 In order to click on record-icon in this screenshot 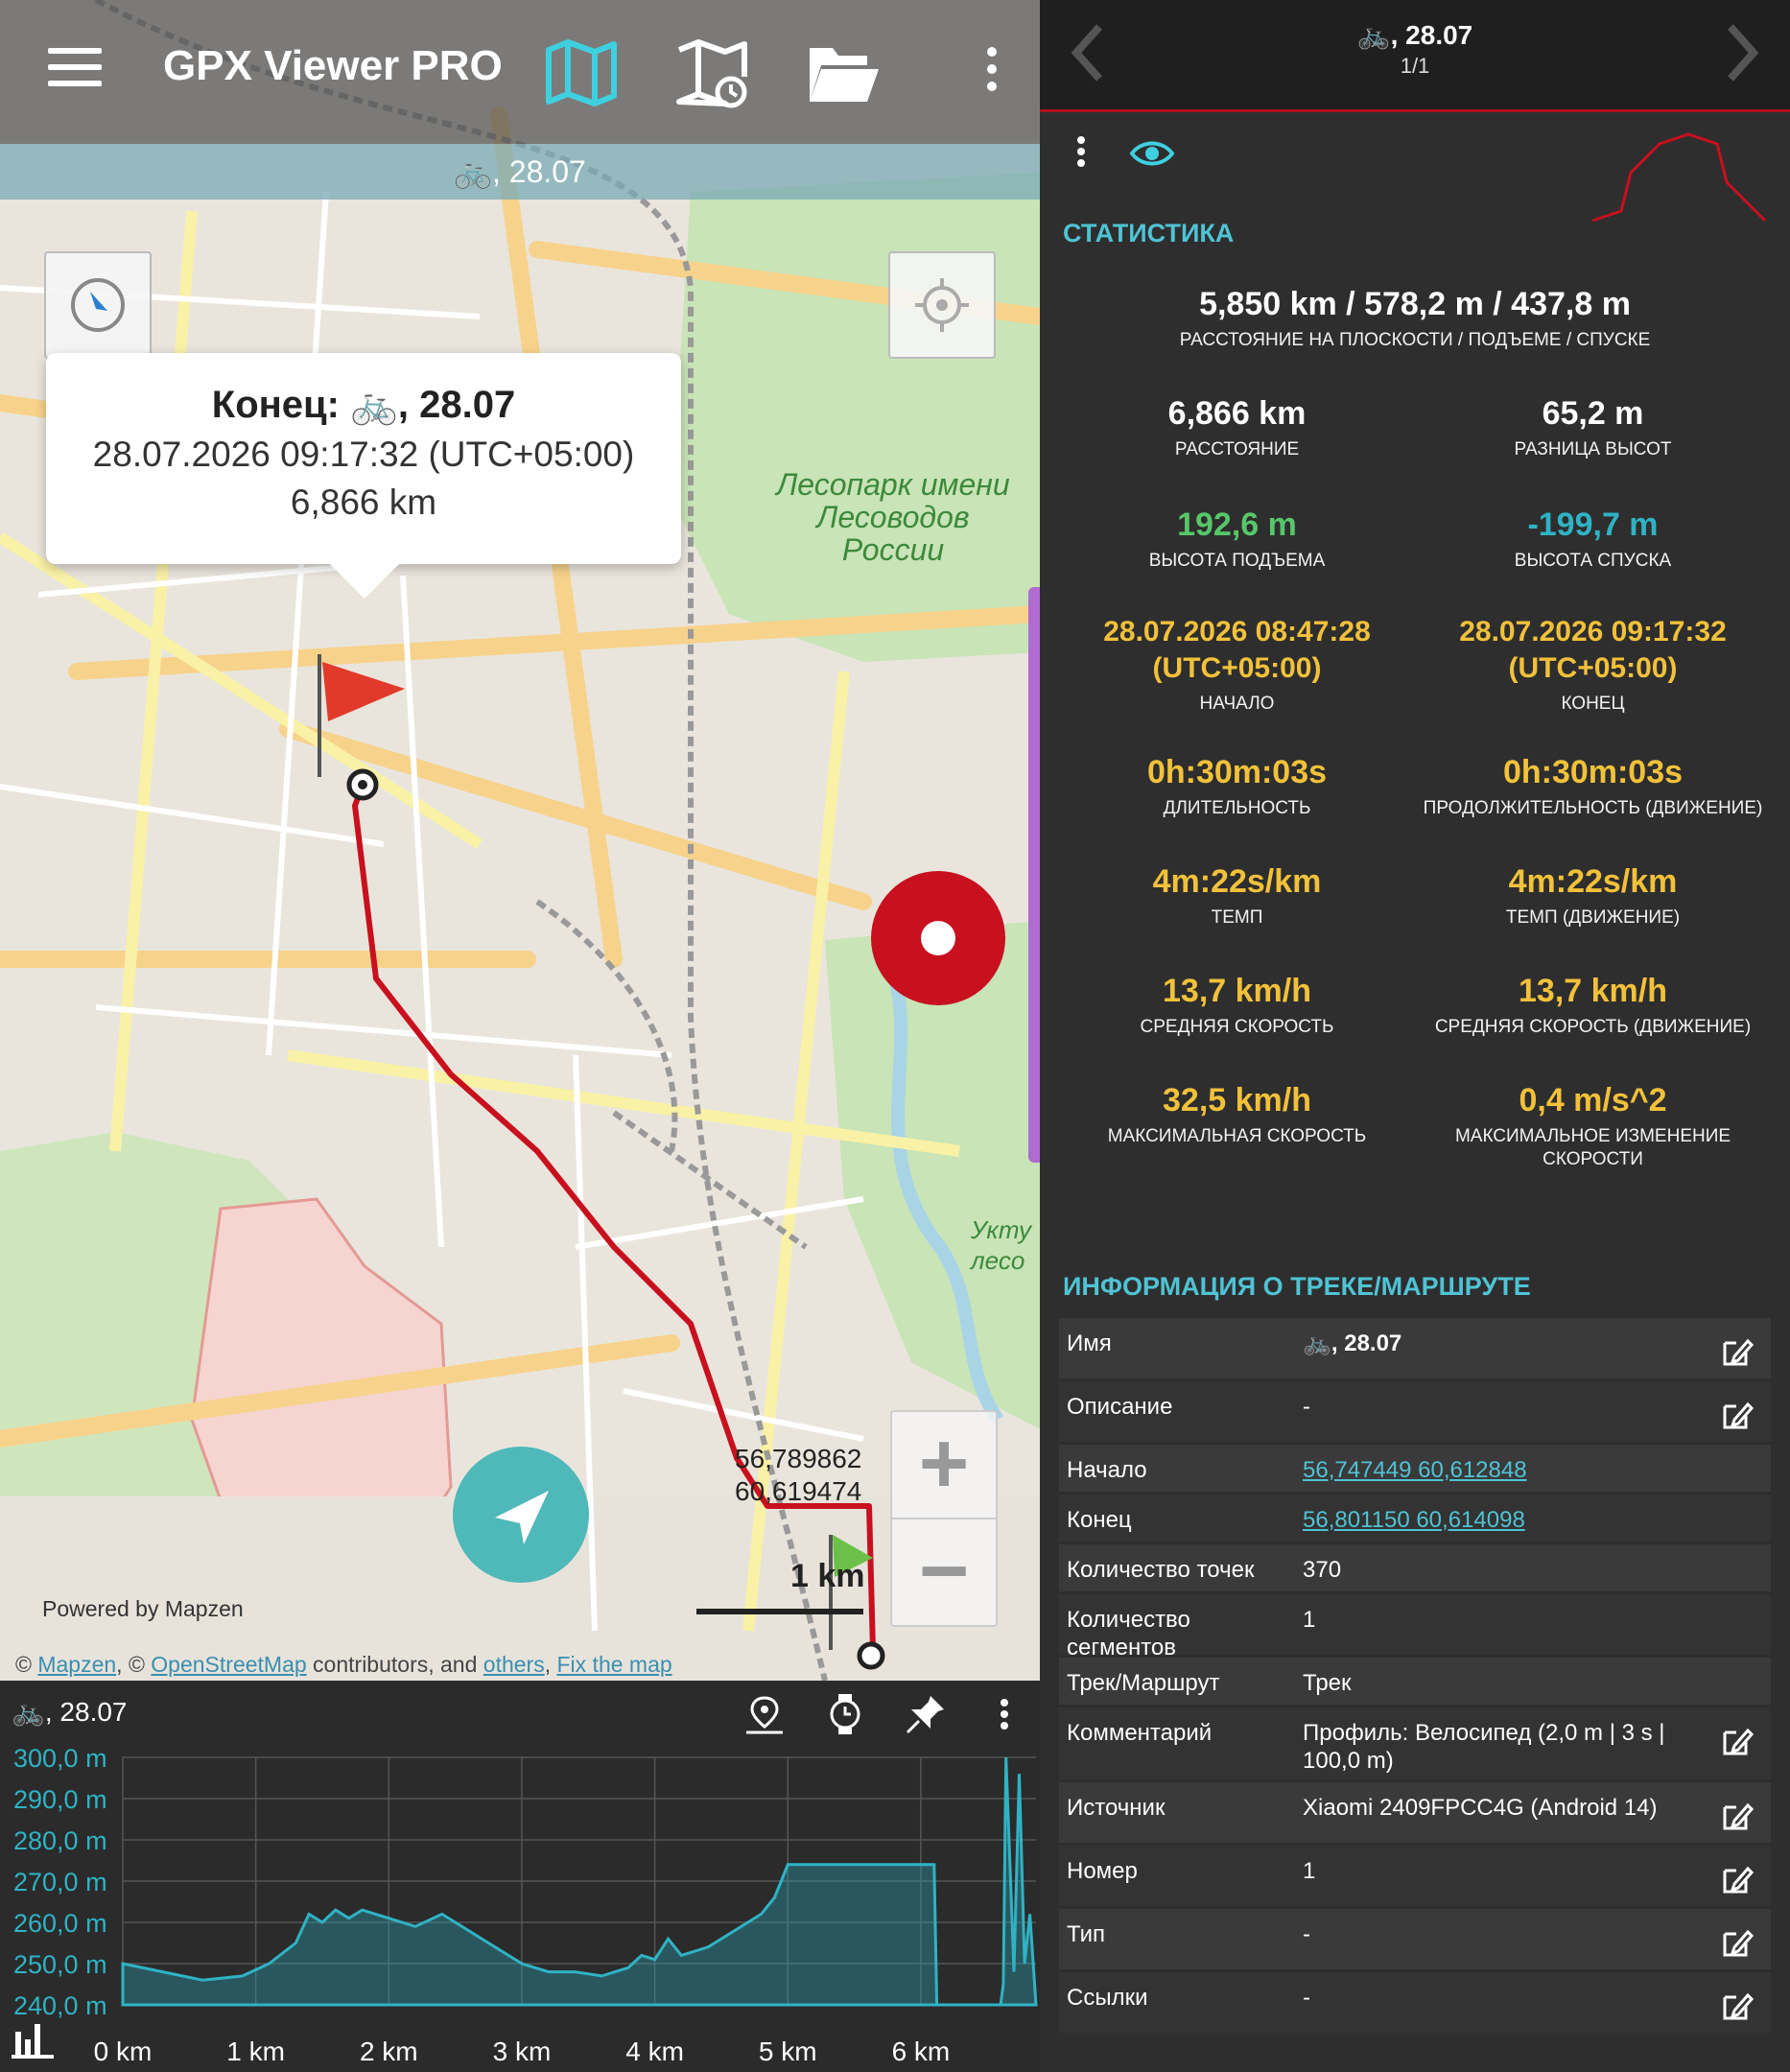, I will do `click(938, 938)`.